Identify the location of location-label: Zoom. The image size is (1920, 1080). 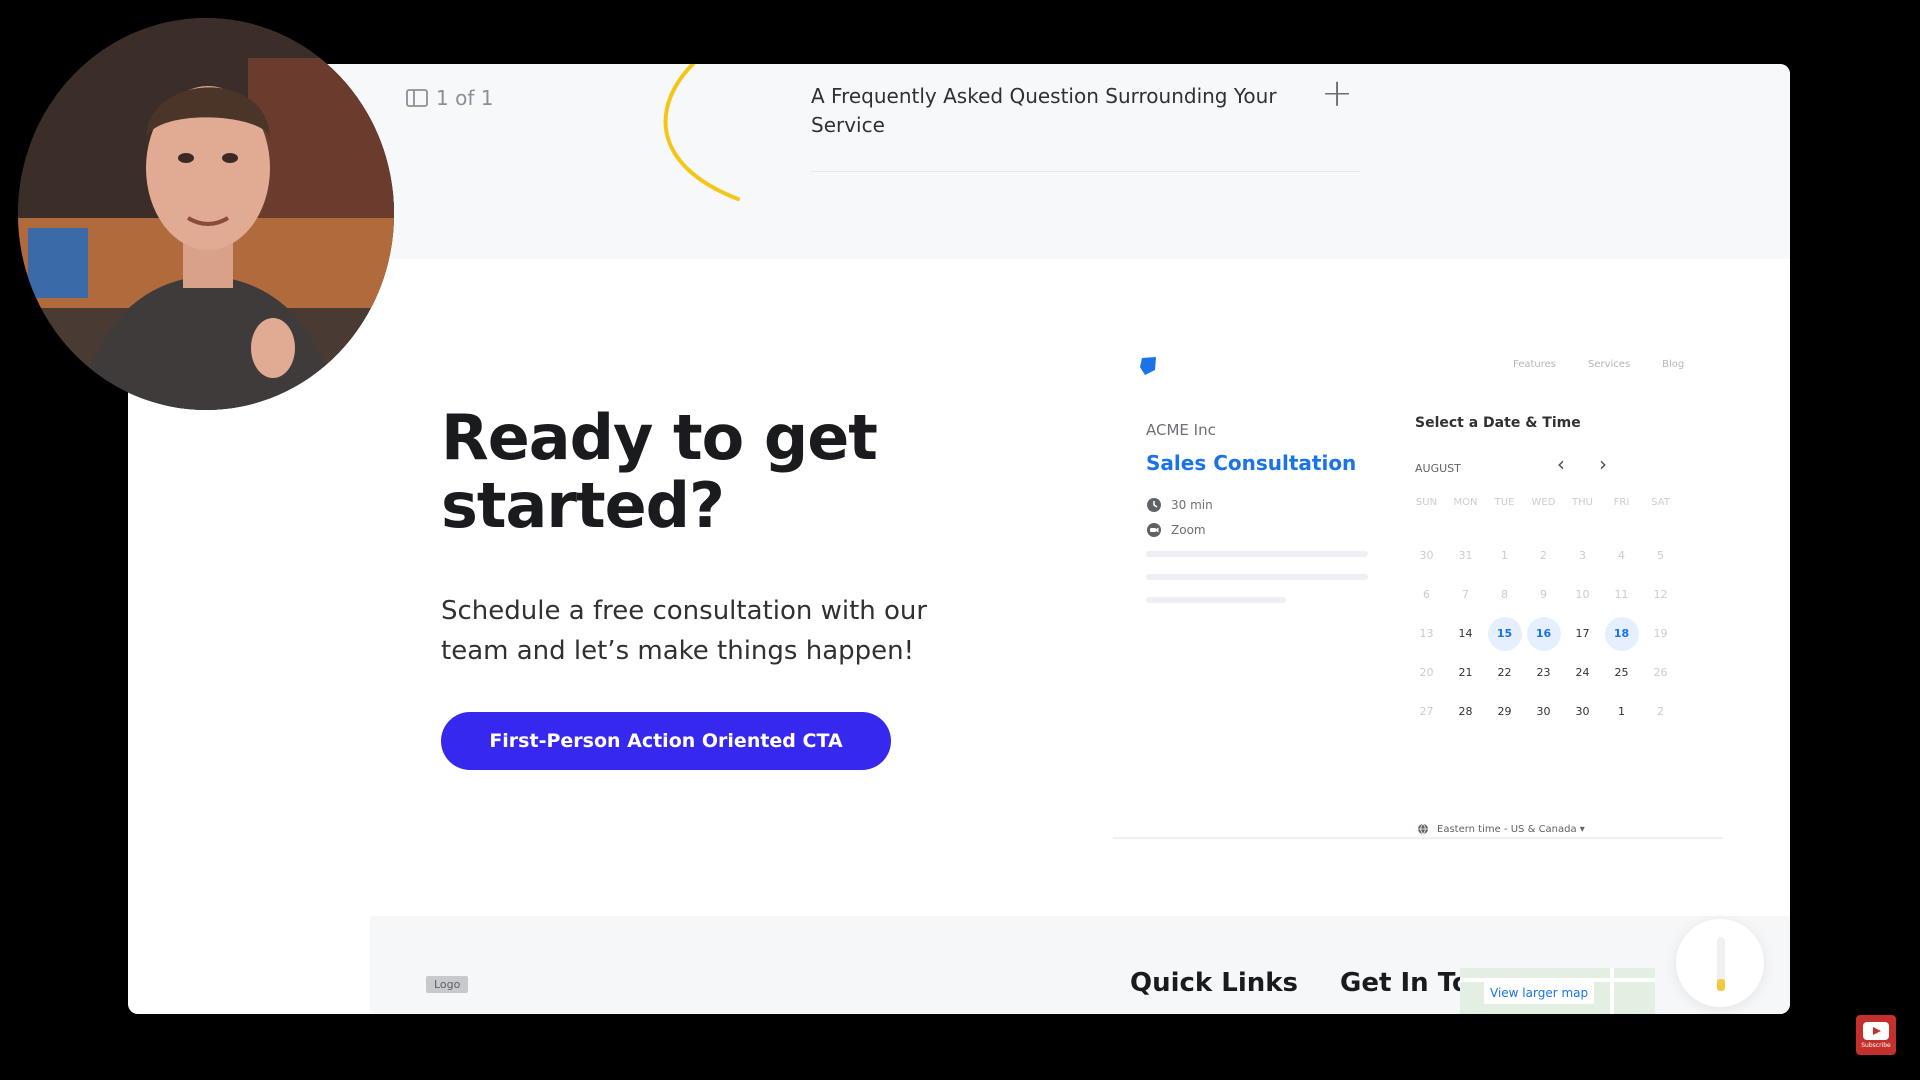
(1188, 530).